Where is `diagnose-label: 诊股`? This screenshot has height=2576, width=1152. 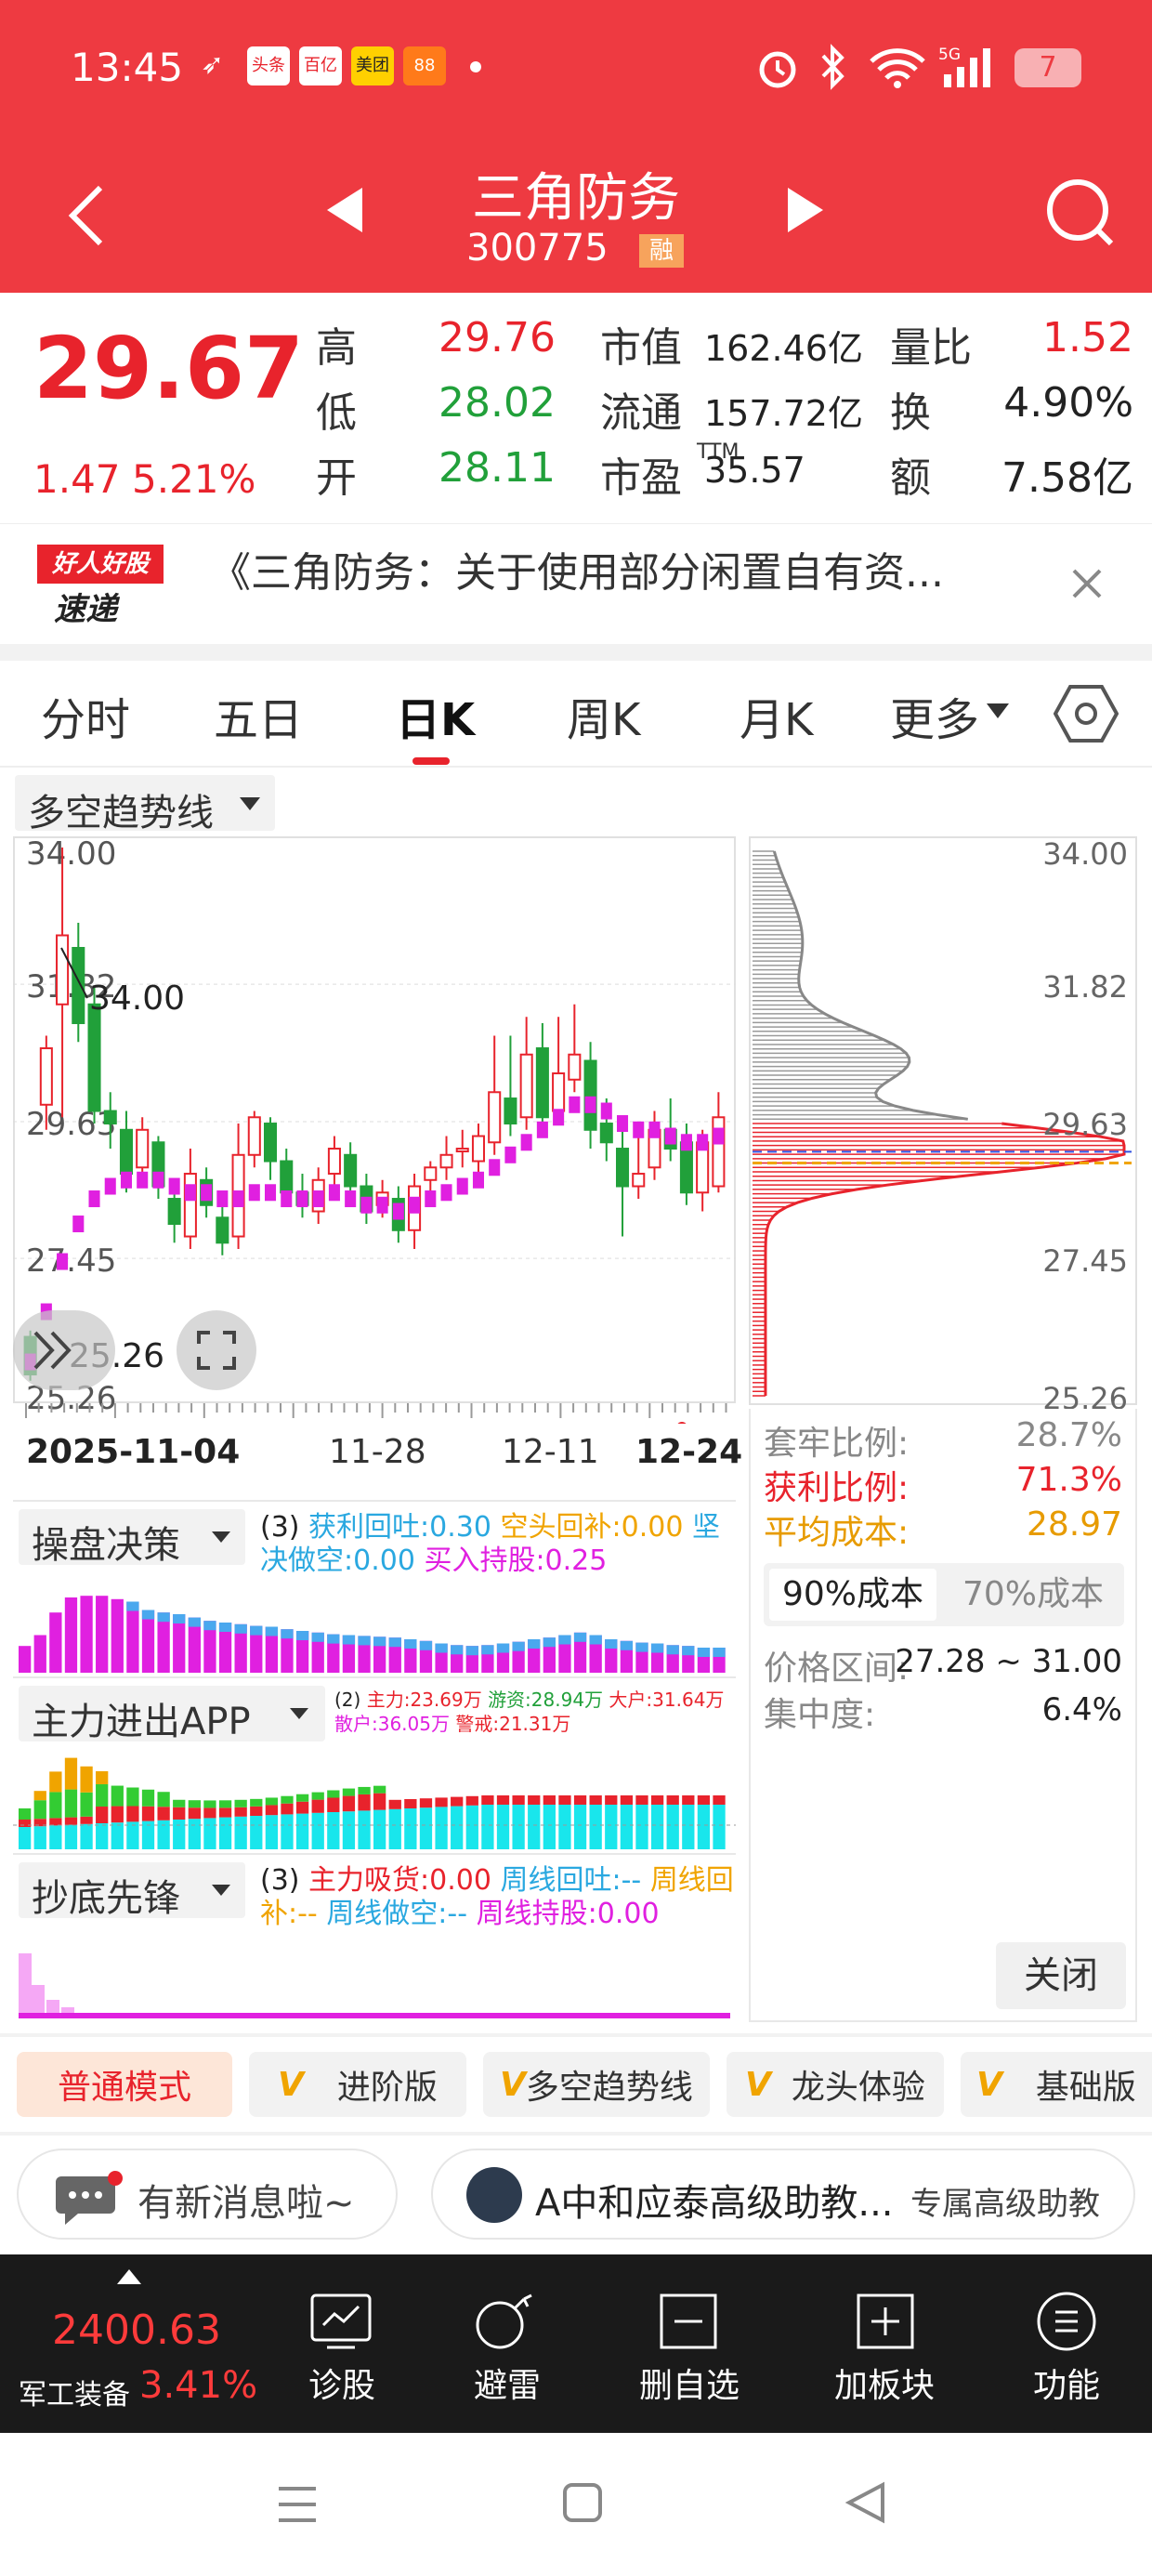 diagnose-label: 诊股 is located at coordinates (342, 2383).